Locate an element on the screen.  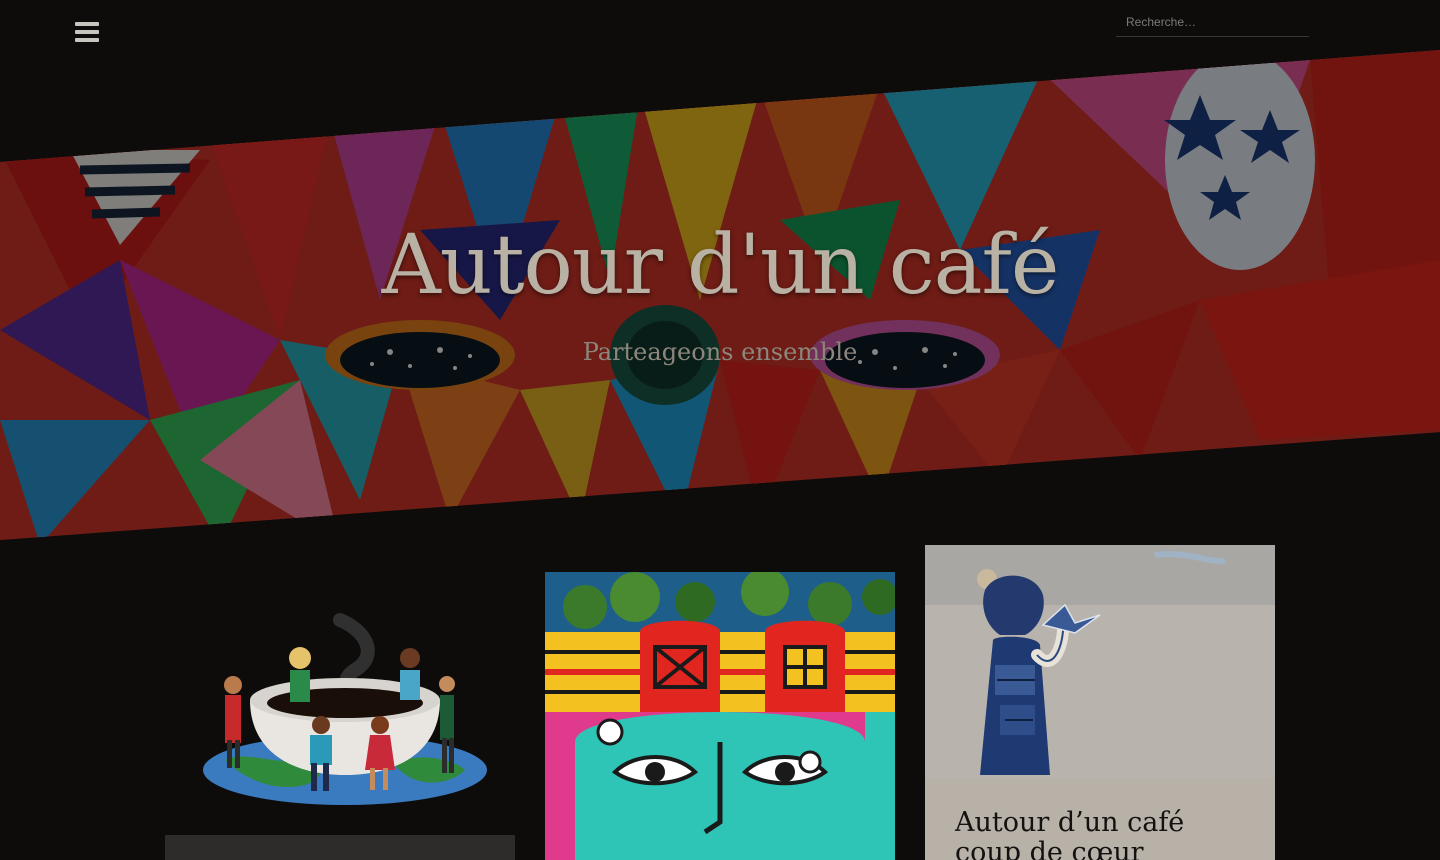
post-card-3-text: Autour d’un café coup de cœur is located at coordinates (1100, 819).